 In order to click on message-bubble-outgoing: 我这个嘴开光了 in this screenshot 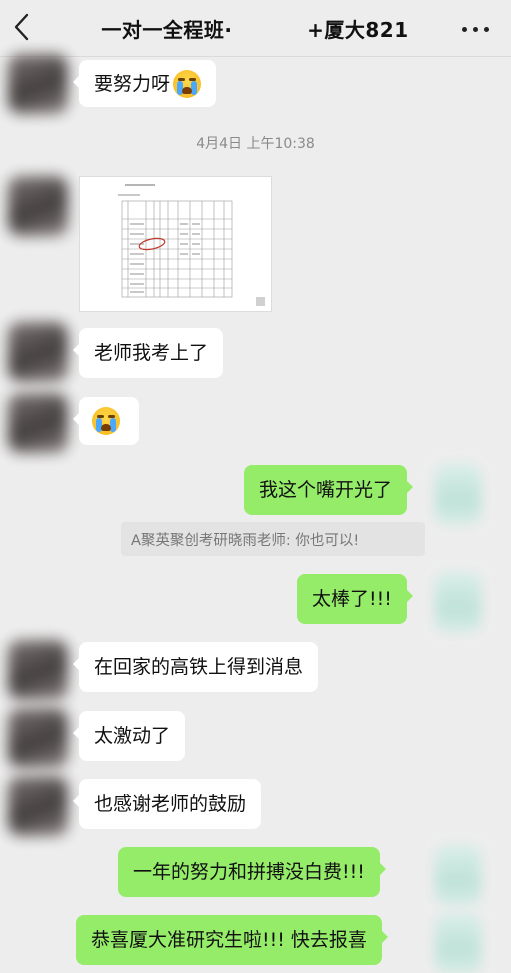, I will do `click(329, 490)`.